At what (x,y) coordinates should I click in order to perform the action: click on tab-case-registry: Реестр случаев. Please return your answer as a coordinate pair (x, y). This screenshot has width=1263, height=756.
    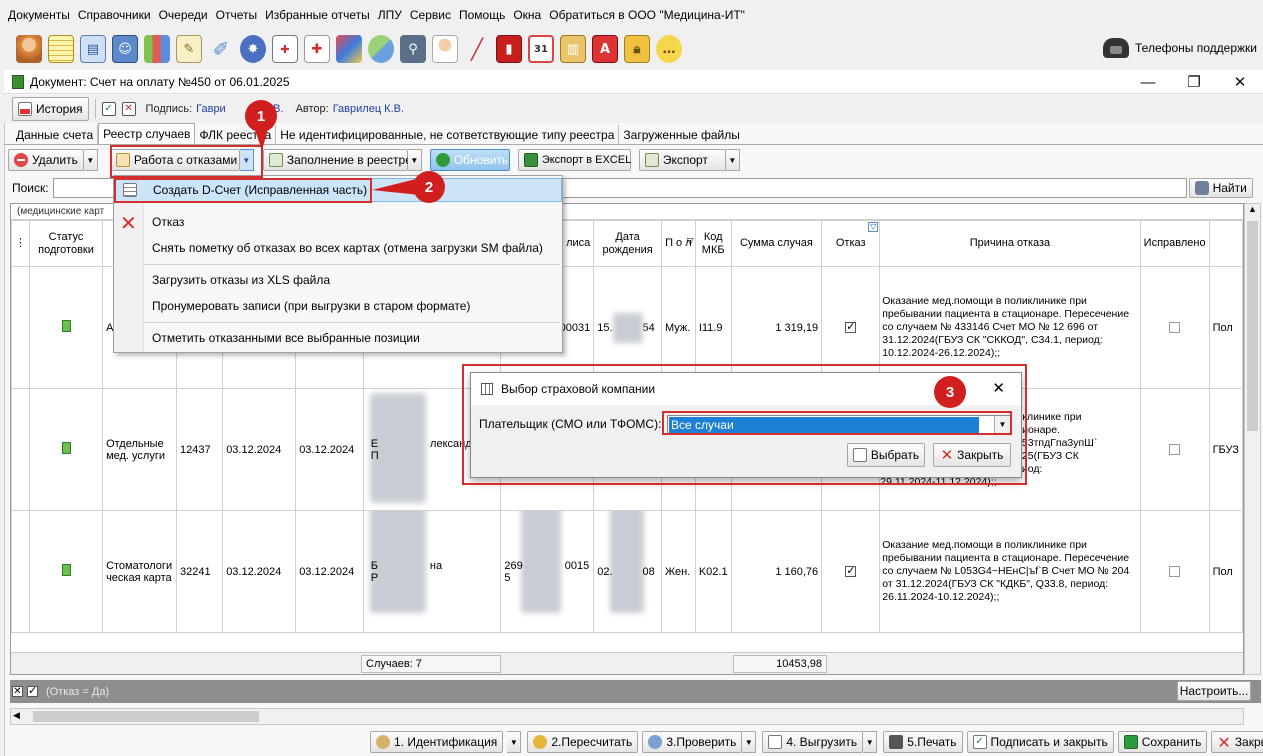
    Looking at the image, I should click on (147, 133).